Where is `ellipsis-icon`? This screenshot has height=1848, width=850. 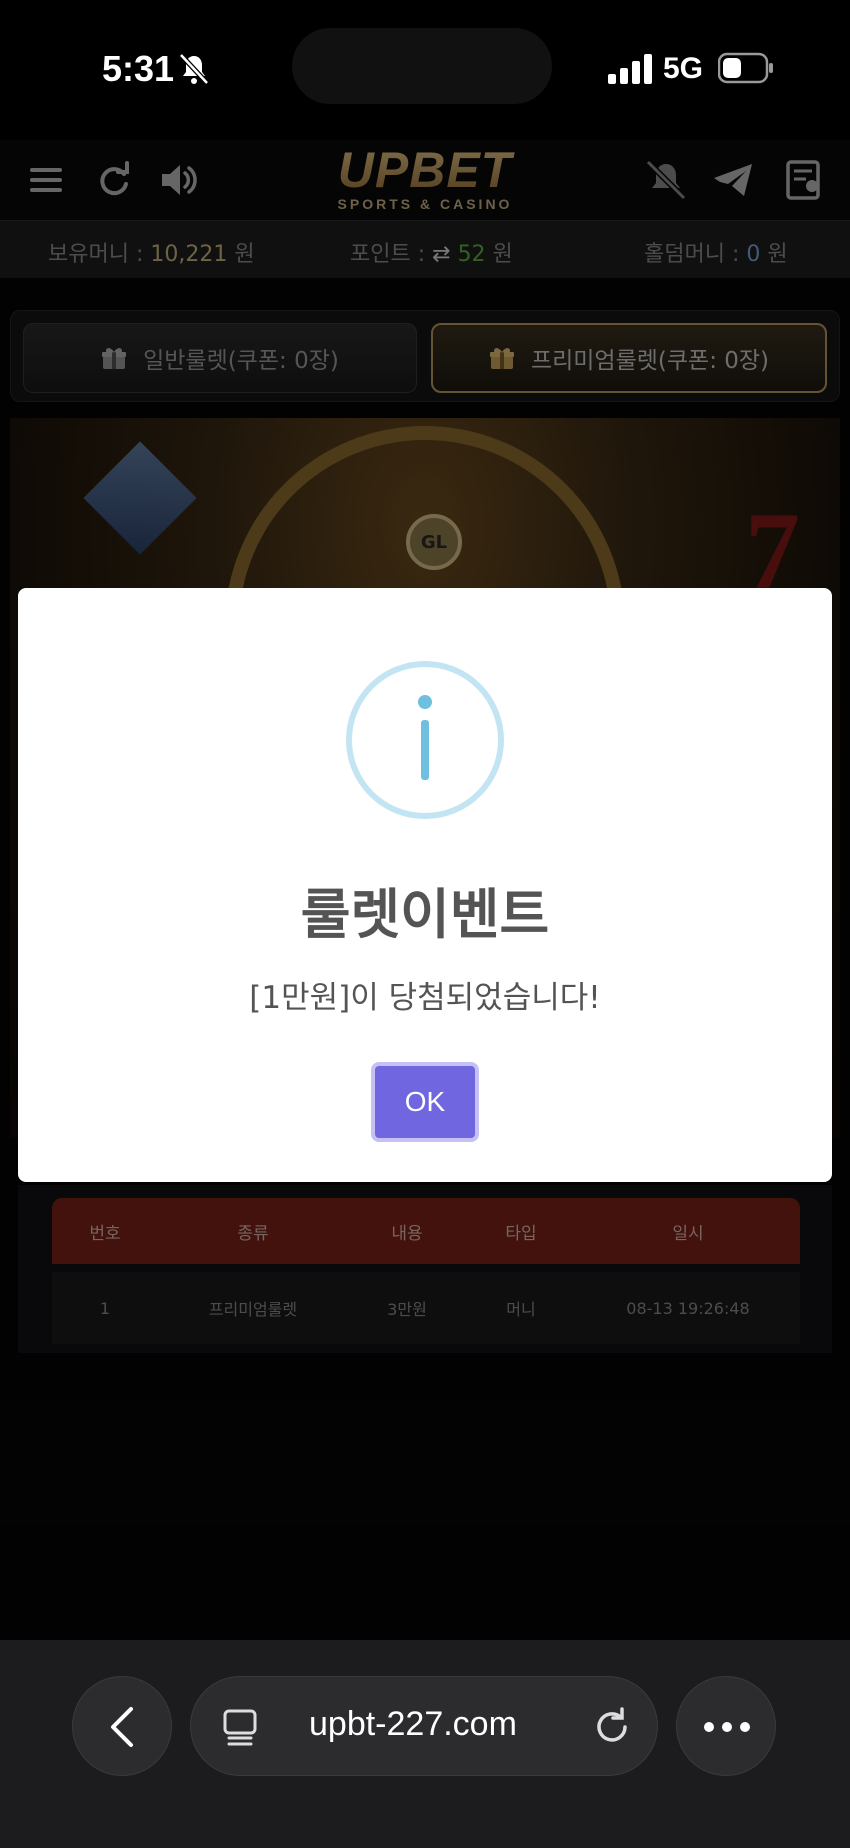
ellipsis-icon is located at coordinates (727, 1727).